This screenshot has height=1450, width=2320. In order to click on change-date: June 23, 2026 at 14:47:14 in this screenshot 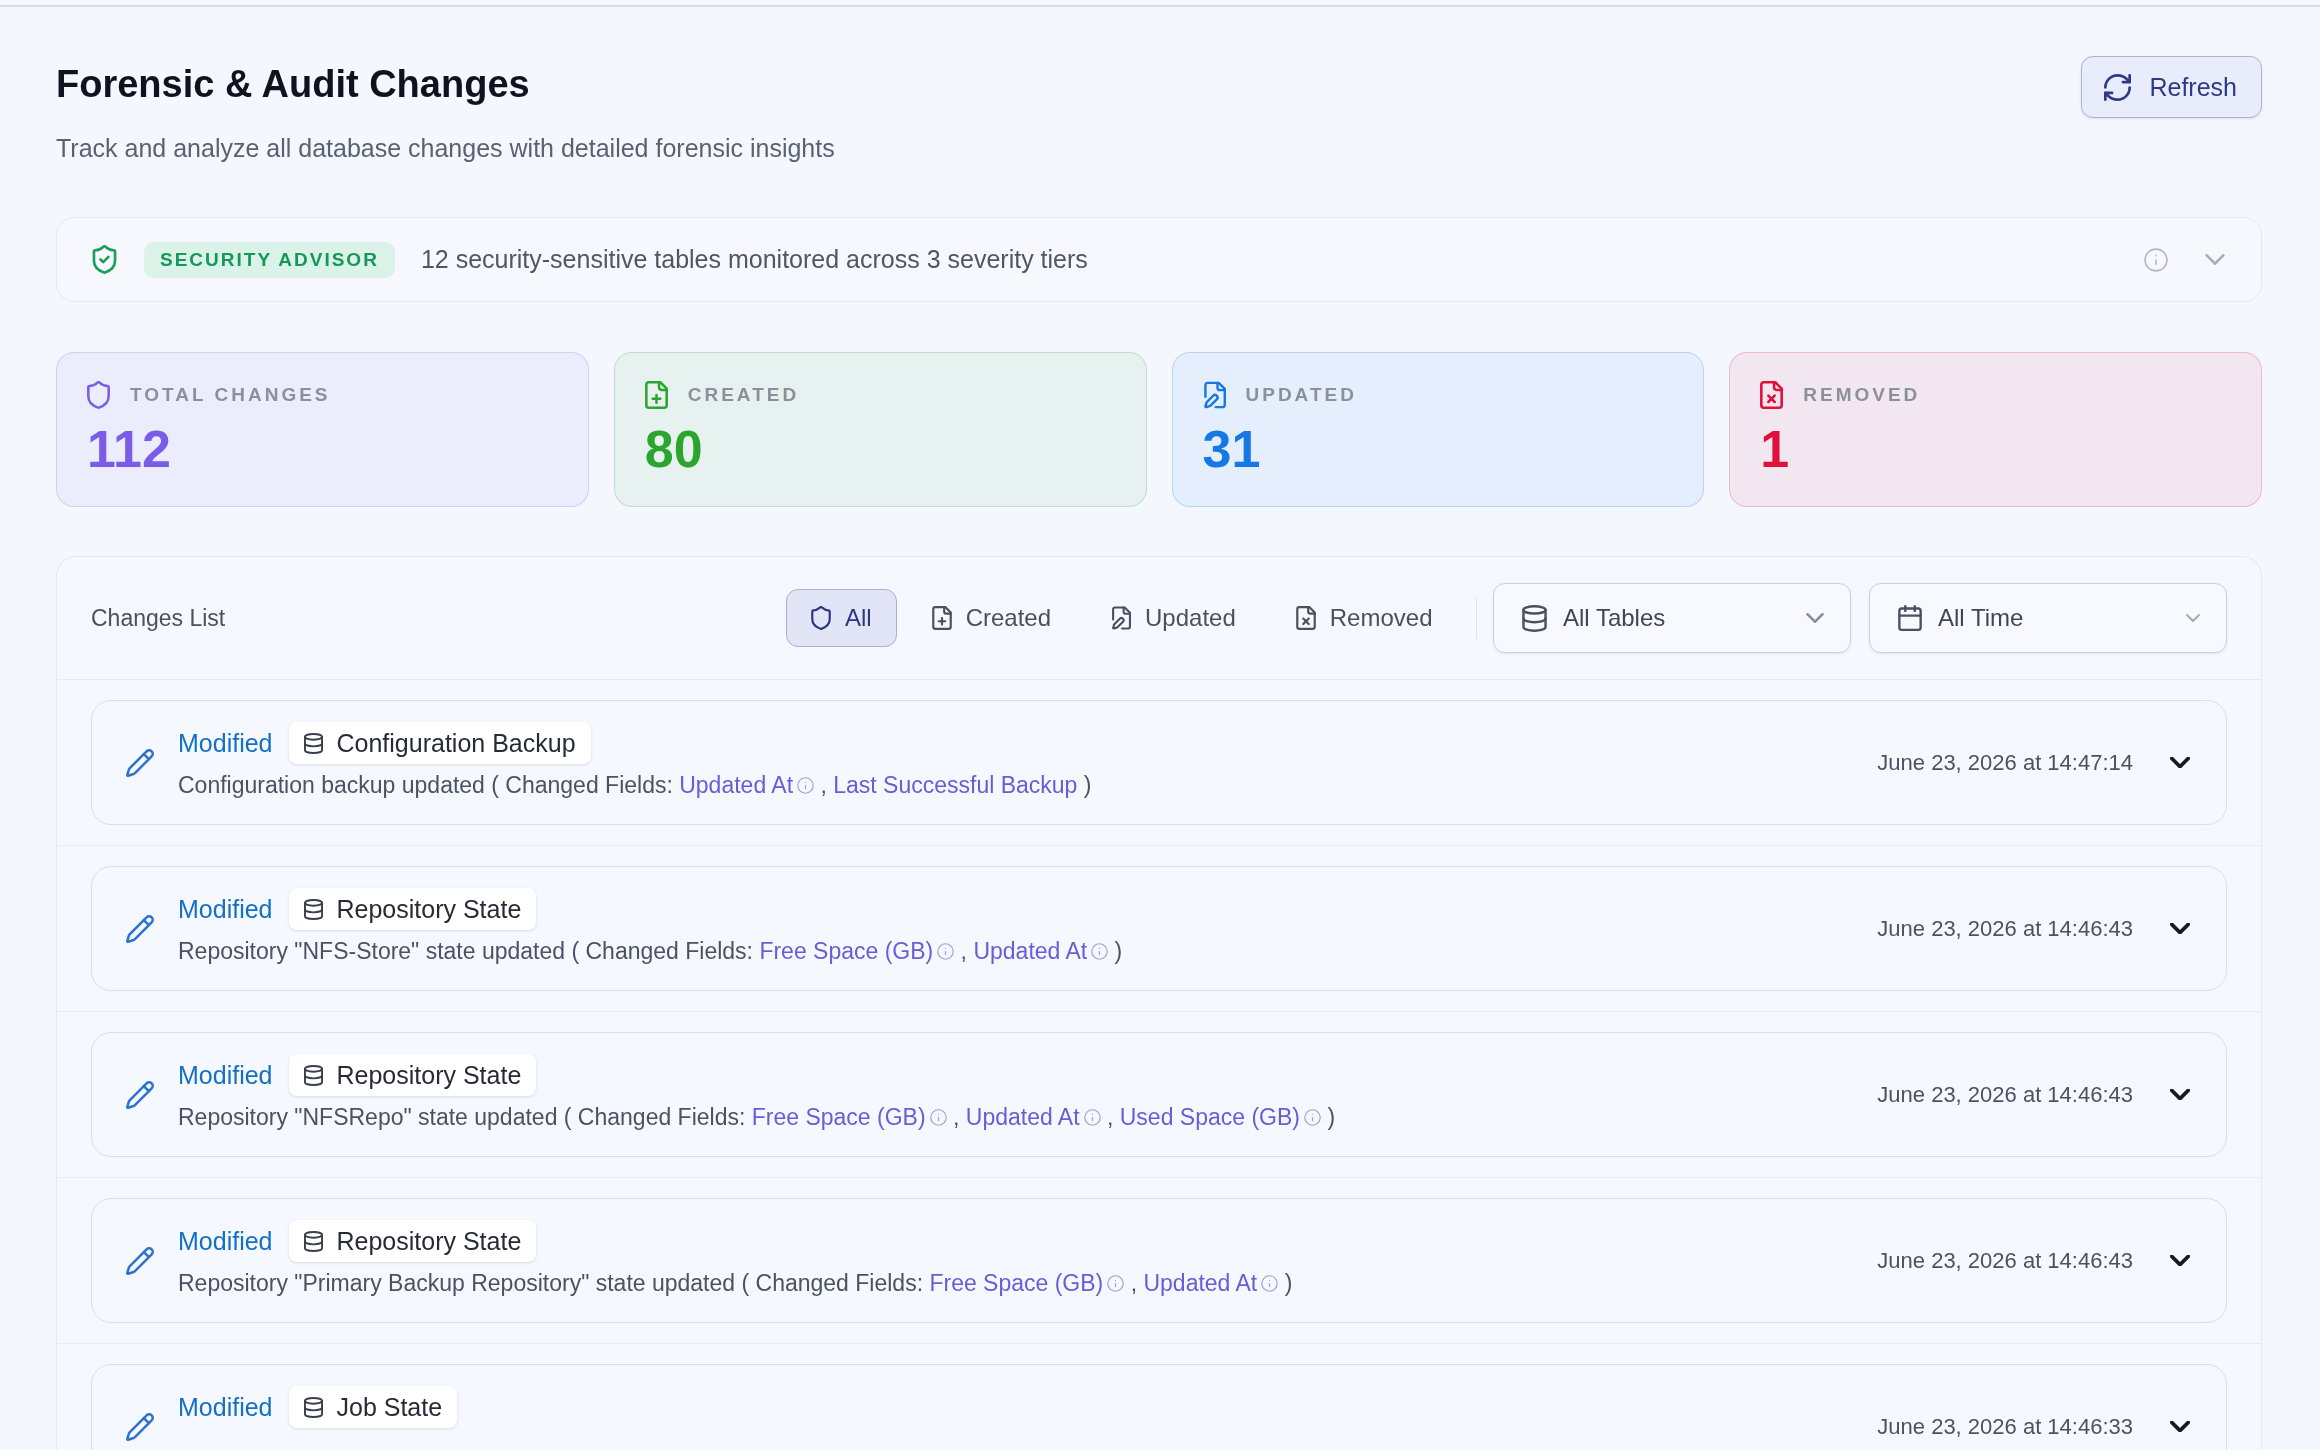, I will do `click(2005, 762)`.